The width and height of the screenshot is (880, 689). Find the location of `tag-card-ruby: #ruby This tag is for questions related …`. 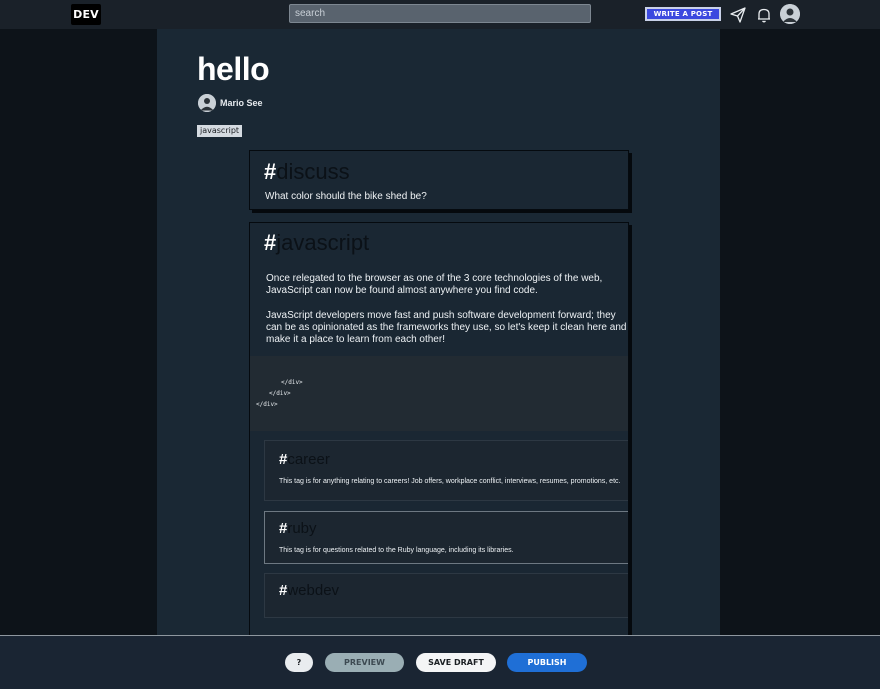

tag-card-ruby: #ruby This tag is for questions related … is located at coordinates (446, 537).